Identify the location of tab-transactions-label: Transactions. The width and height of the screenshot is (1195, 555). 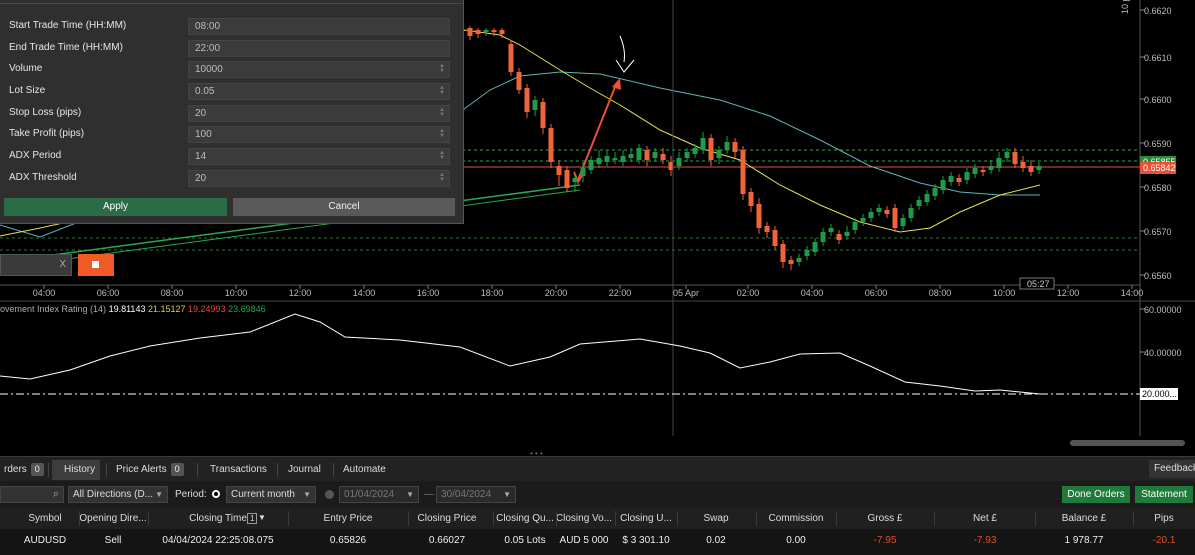
(238, 469).